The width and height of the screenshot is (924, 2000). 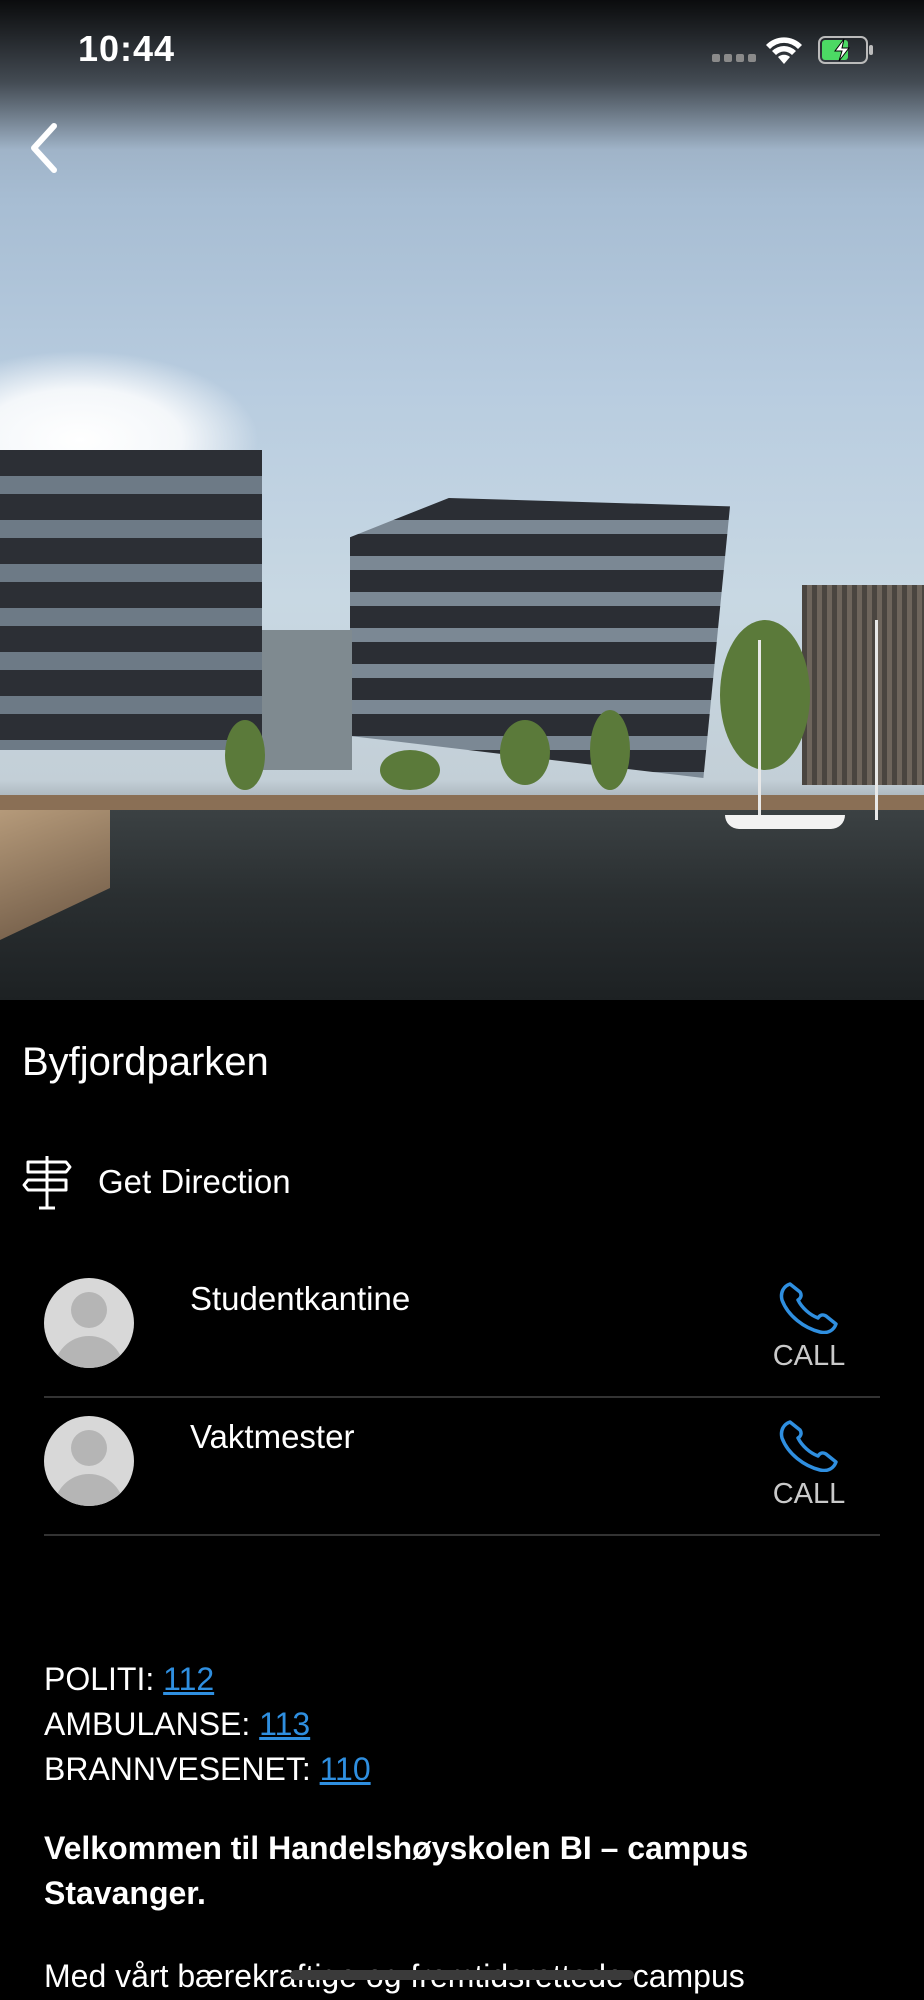 I want to click on cellular-signal-icon, so click(x=734, y=58).